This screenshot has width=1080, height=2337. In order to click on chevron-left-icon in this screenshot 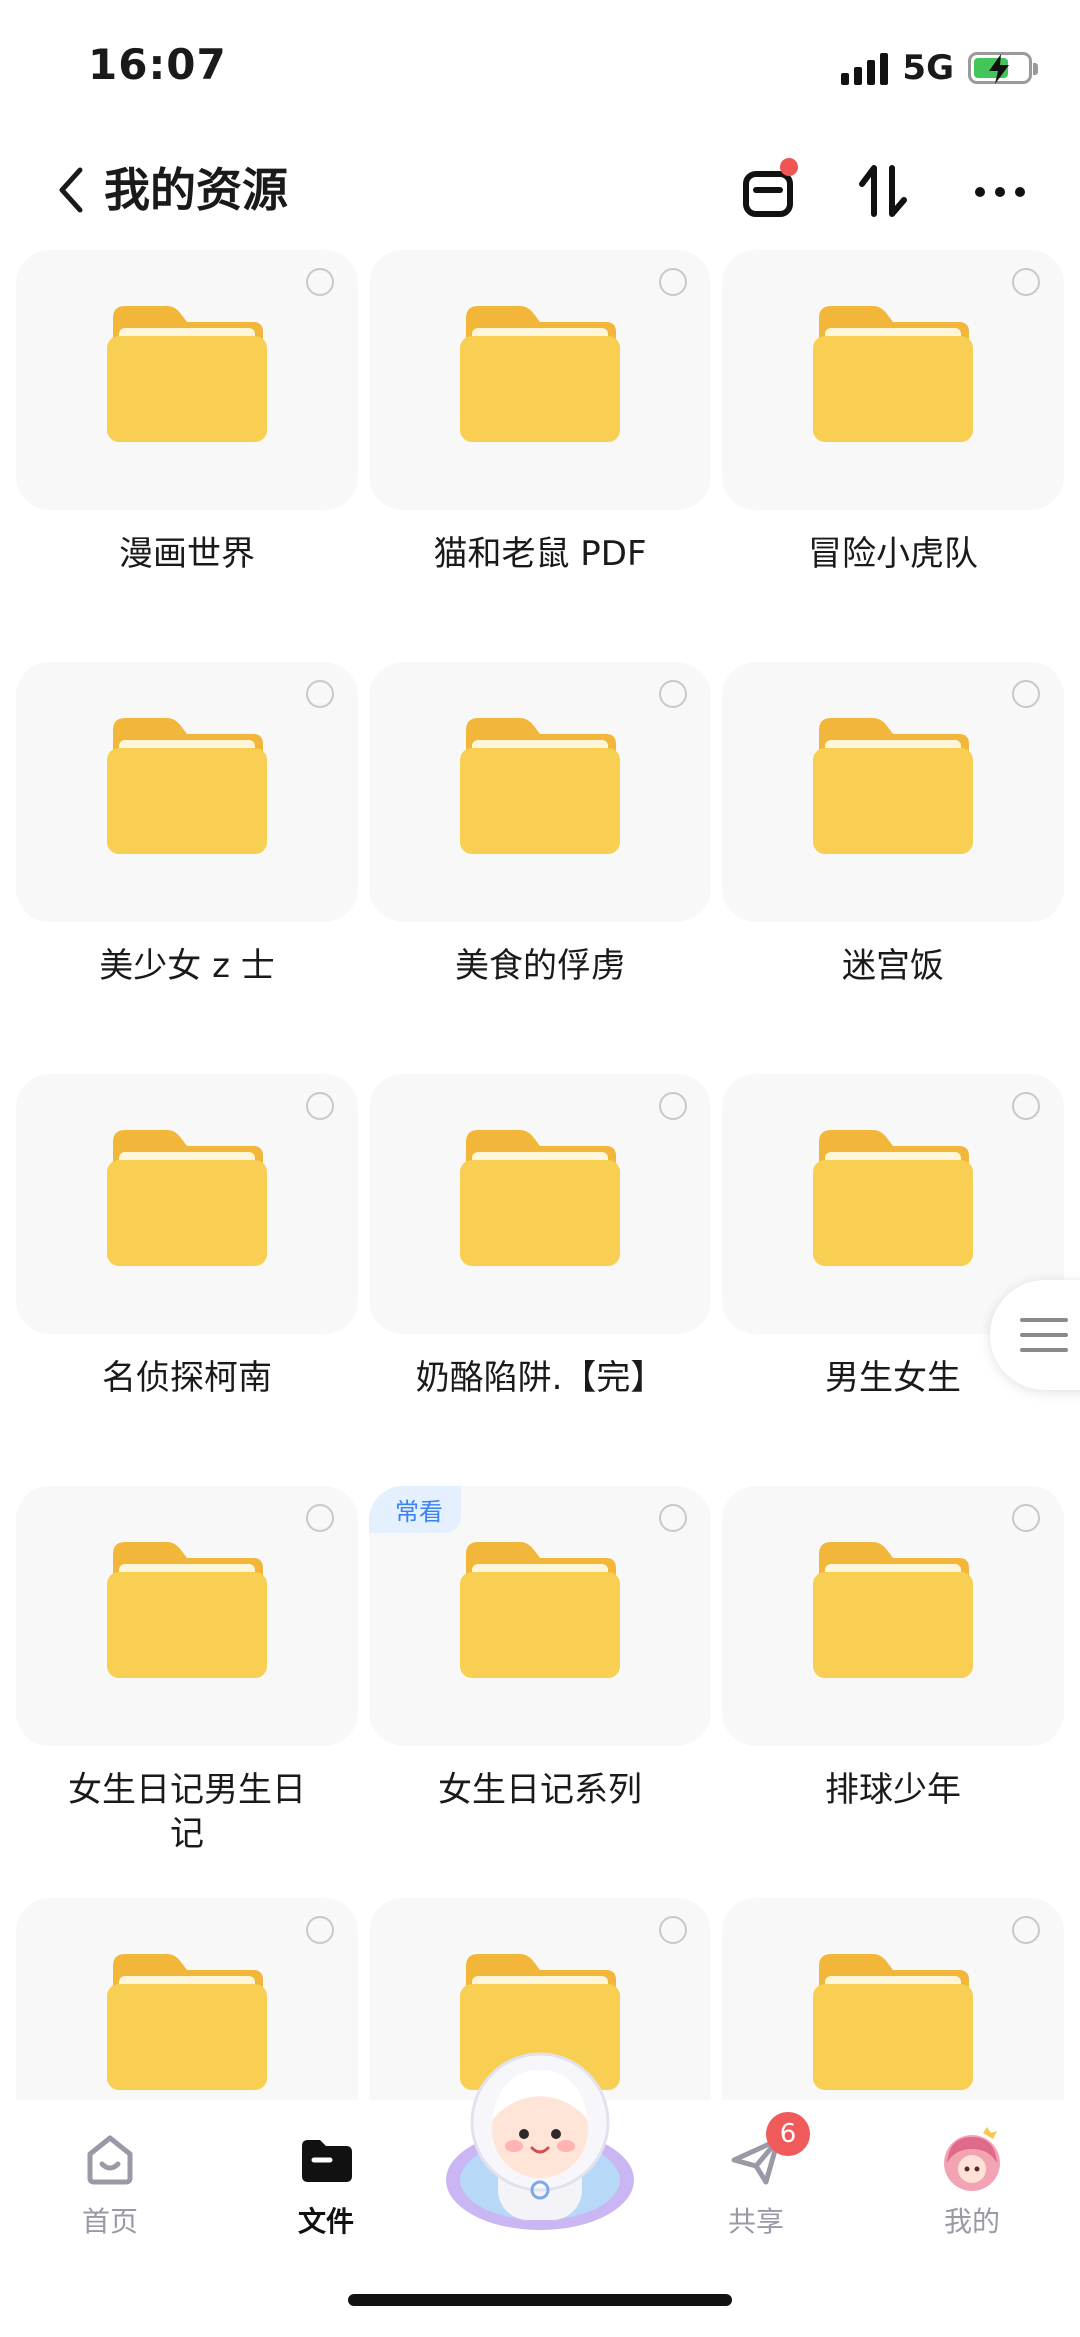, I will do `click(71, 190)`.